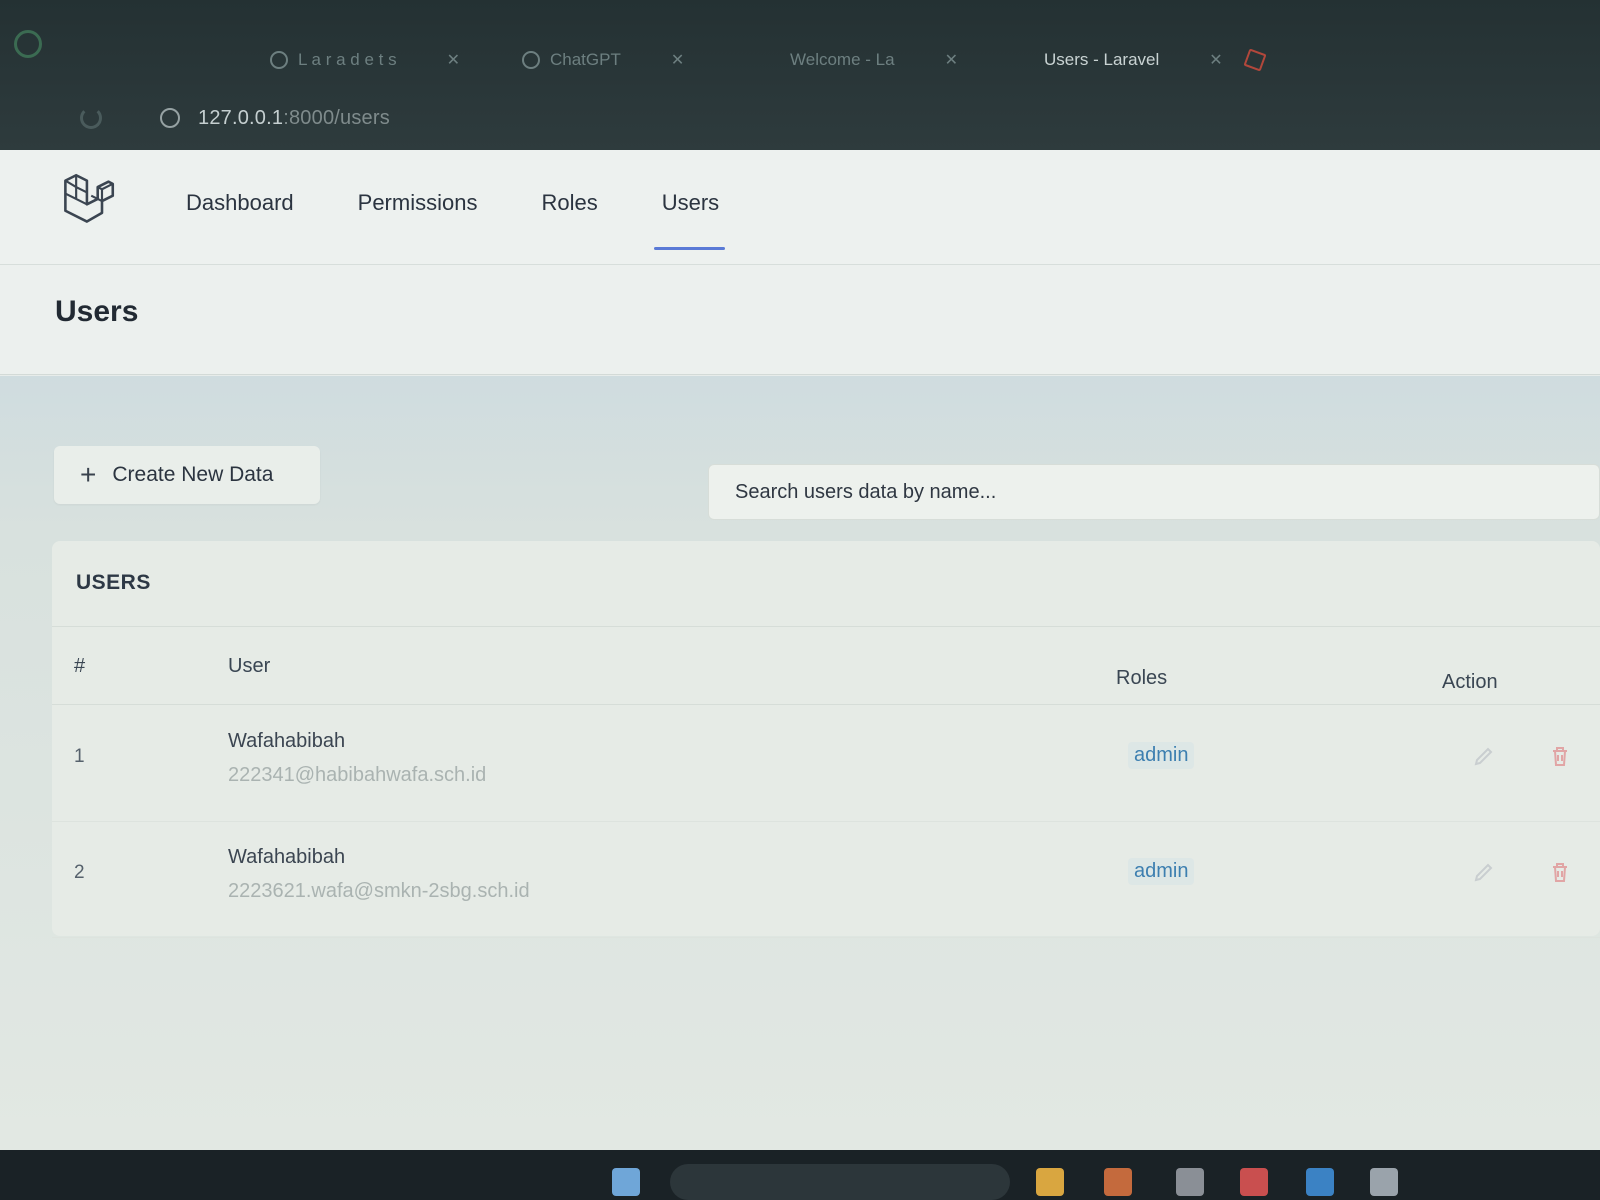  What do you see at coordinates (241, 117) in the screenshot?
I see `url-host: 127.0.0.1` at bounding box center [241, 117].